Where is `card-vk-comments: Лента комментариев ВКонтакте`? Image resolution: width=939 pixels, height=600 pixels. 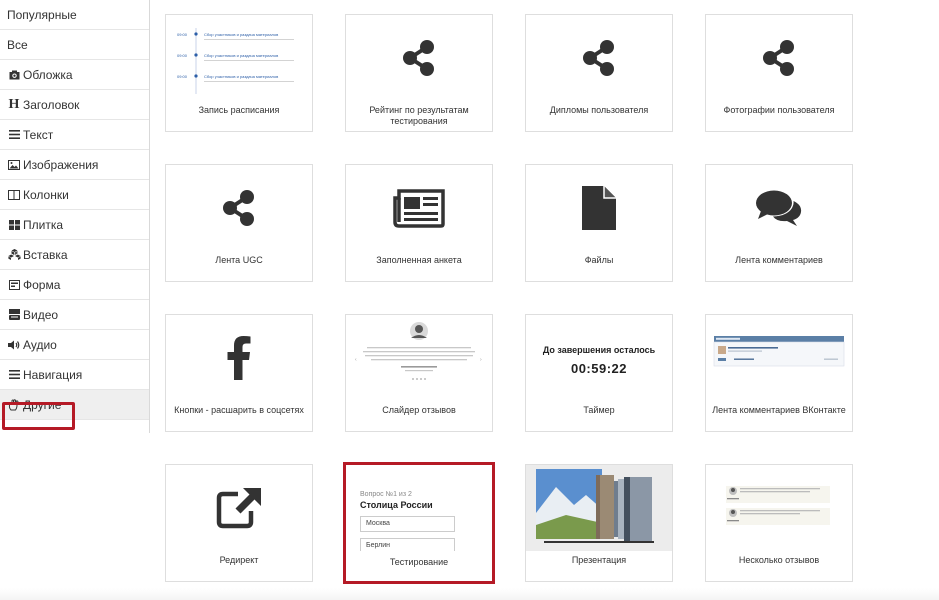 card-vk-comments: Лента комментариев ВКонтакте is located at coordinates (779, 373).